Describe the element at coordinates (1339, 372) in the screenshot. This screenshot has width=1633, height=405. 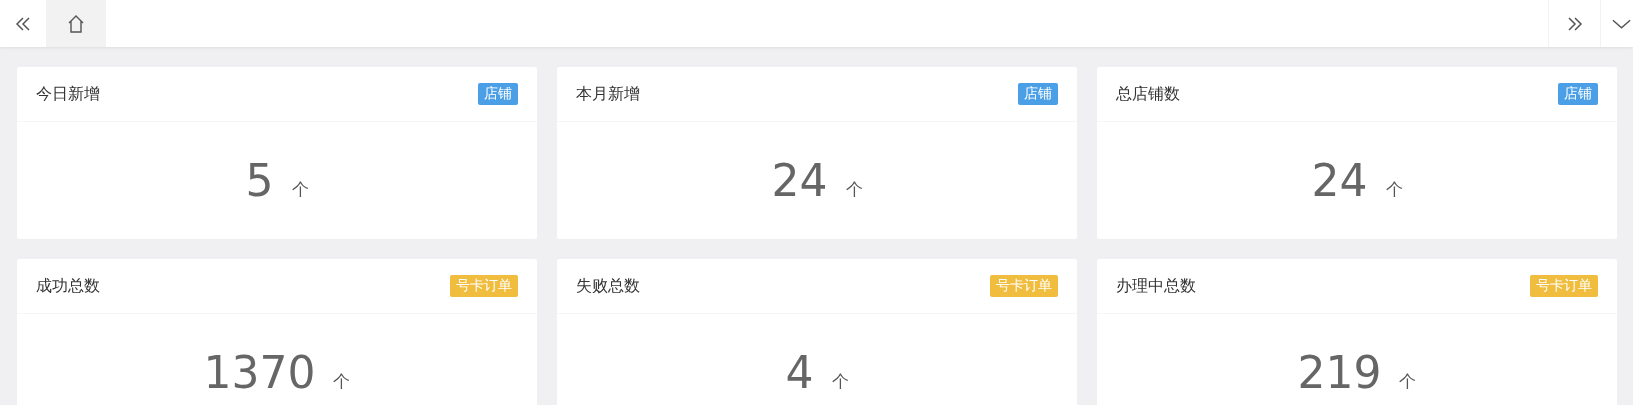
I see `stat-value: 219` at that location.